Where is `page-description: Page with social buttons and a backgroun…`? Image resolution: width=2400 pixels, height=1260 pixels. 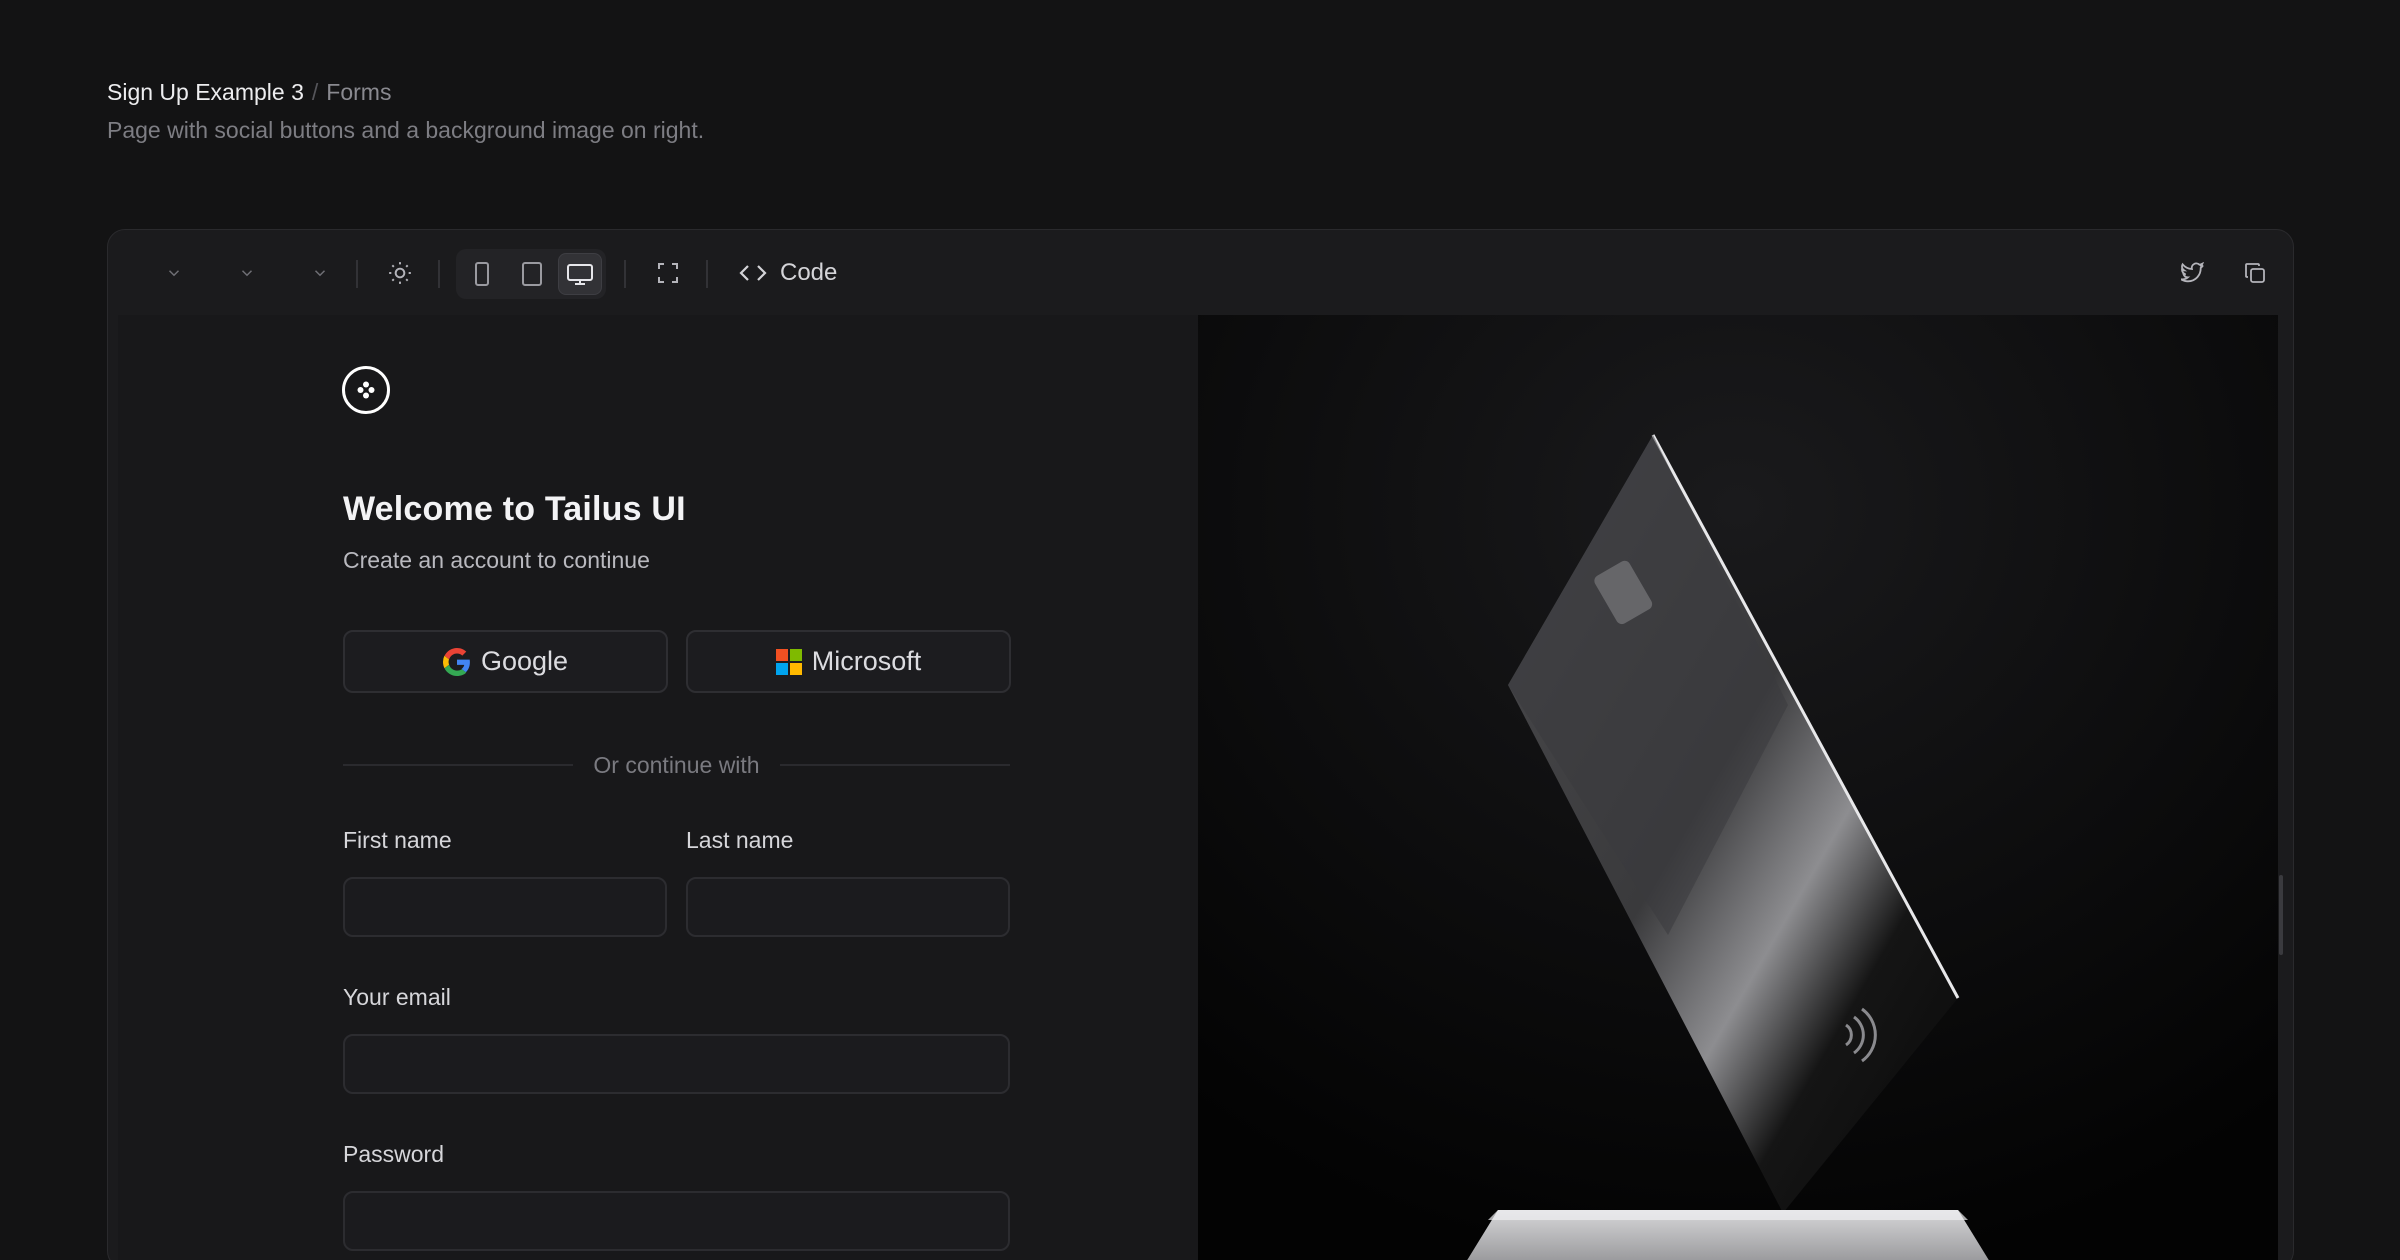 page-description: Page with social buttons and a backgroun… is located at coordinates (406, 130).